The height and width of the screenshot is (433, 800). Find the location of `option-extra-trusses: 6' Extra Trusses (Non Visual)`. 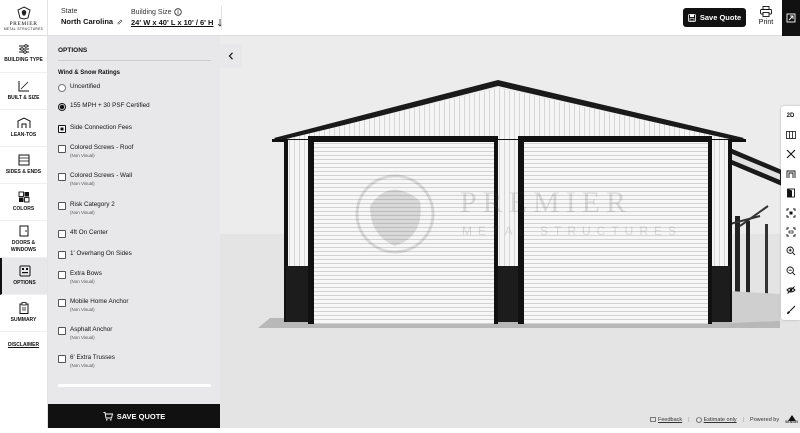

option-extra-trusses: 6' Extra Trusses (Non Visual) is located at coordinates (86, 361).